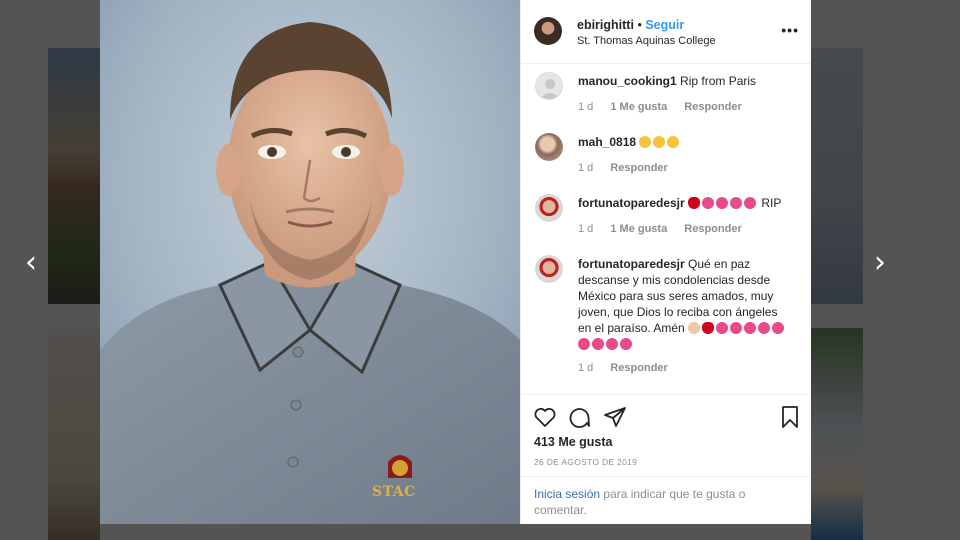  I want to click on comment-body: Rip from Paris, so click(718, 81).